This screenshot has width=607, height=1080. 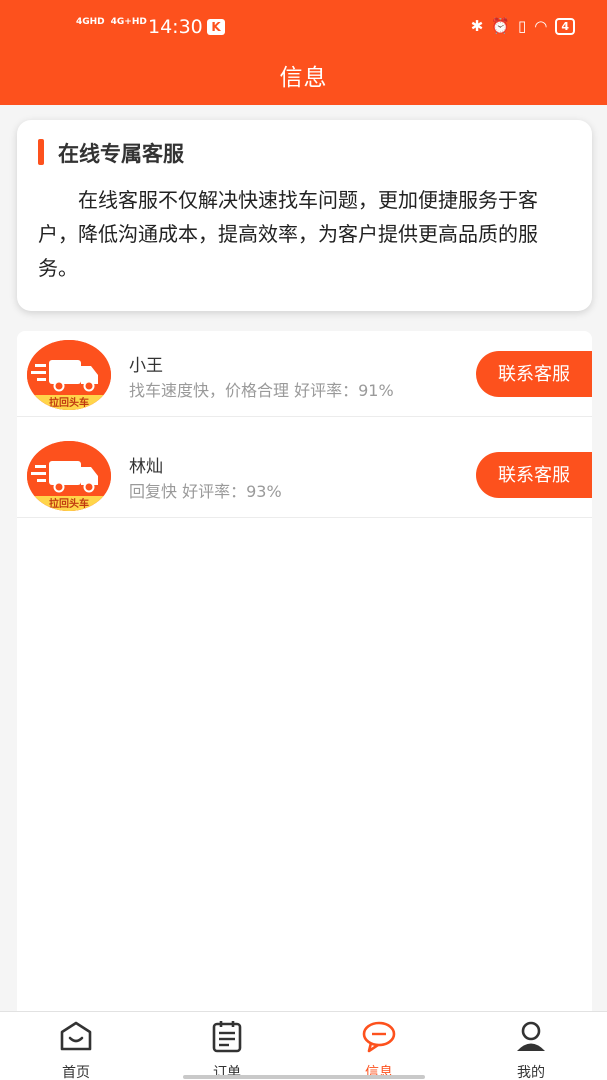 I want to click on vibrate-icon: ▯, so click(x=522, y=26).